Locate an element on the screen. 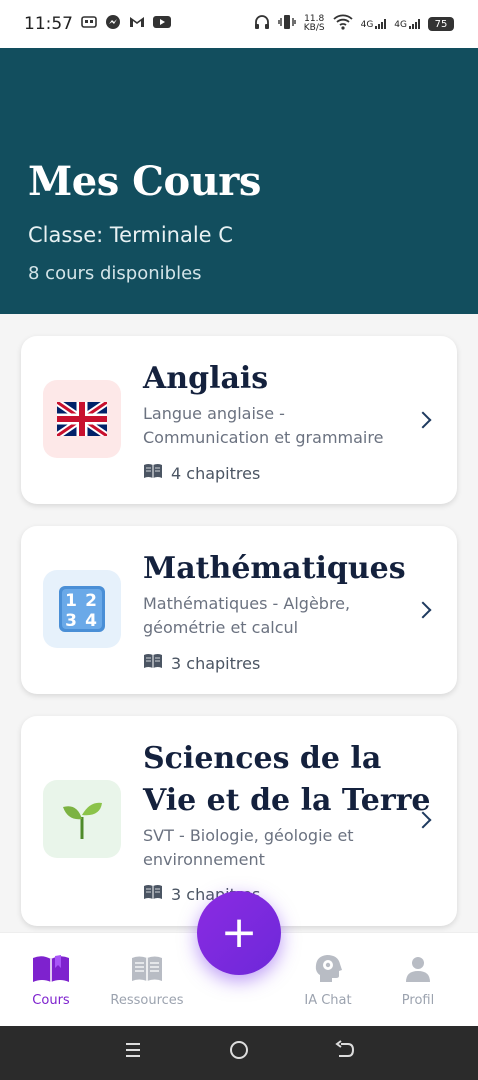 Image resolution: width=478 pixels, height=1080 pixels. notification-app-icon is located at coordinates (89, 24).